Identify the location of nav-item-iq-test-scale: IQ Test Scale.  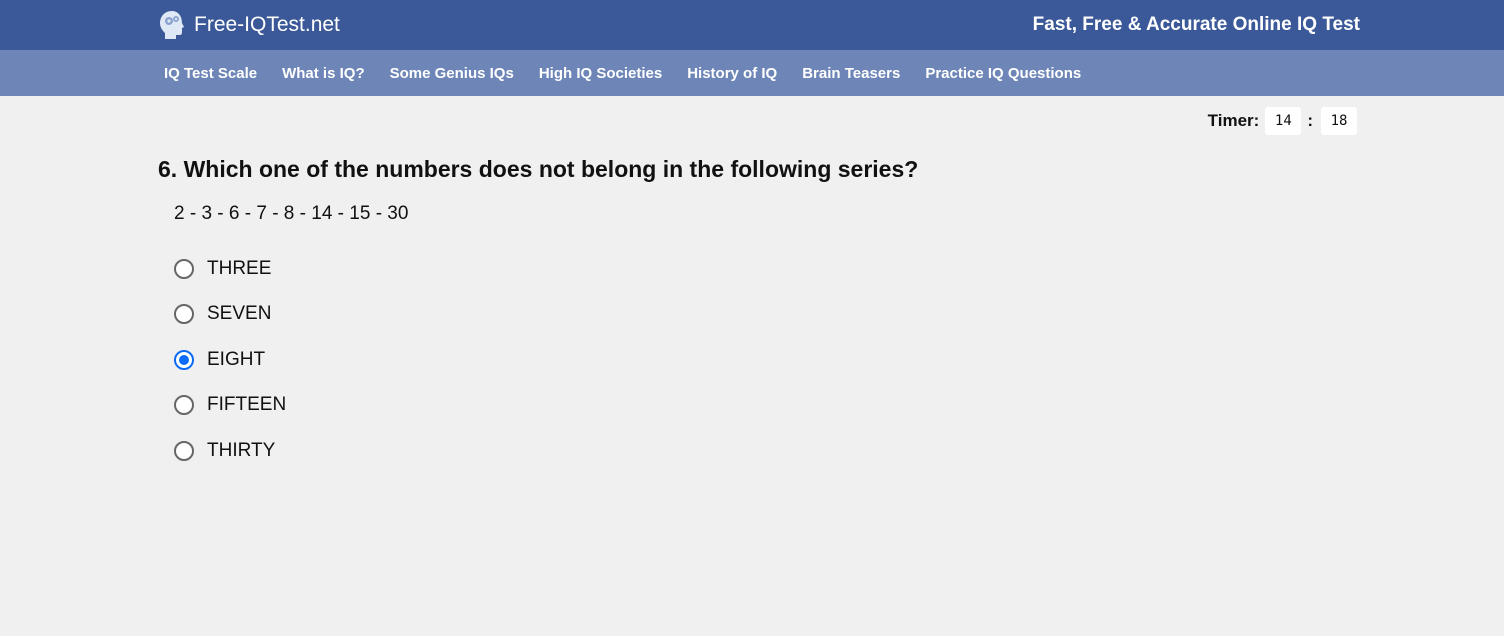
(210, 73).